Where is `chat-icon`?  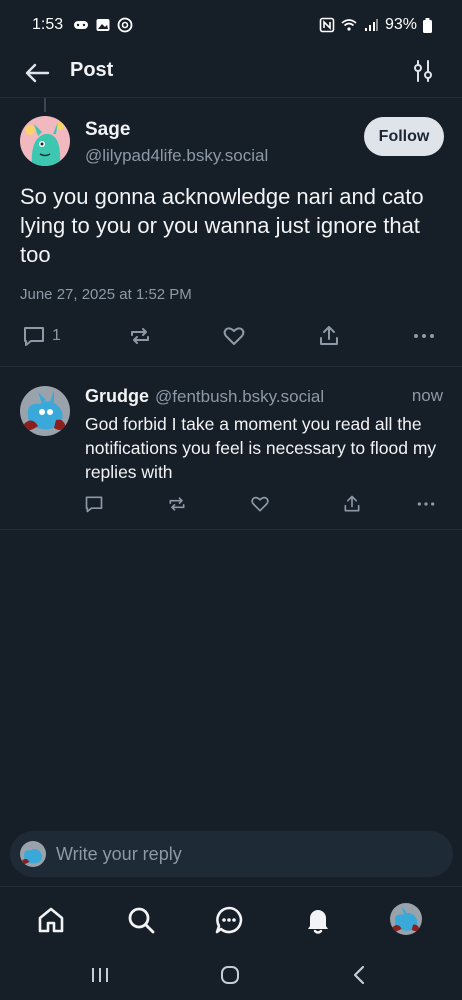 chat-icon is located at coordinates (229, 920).